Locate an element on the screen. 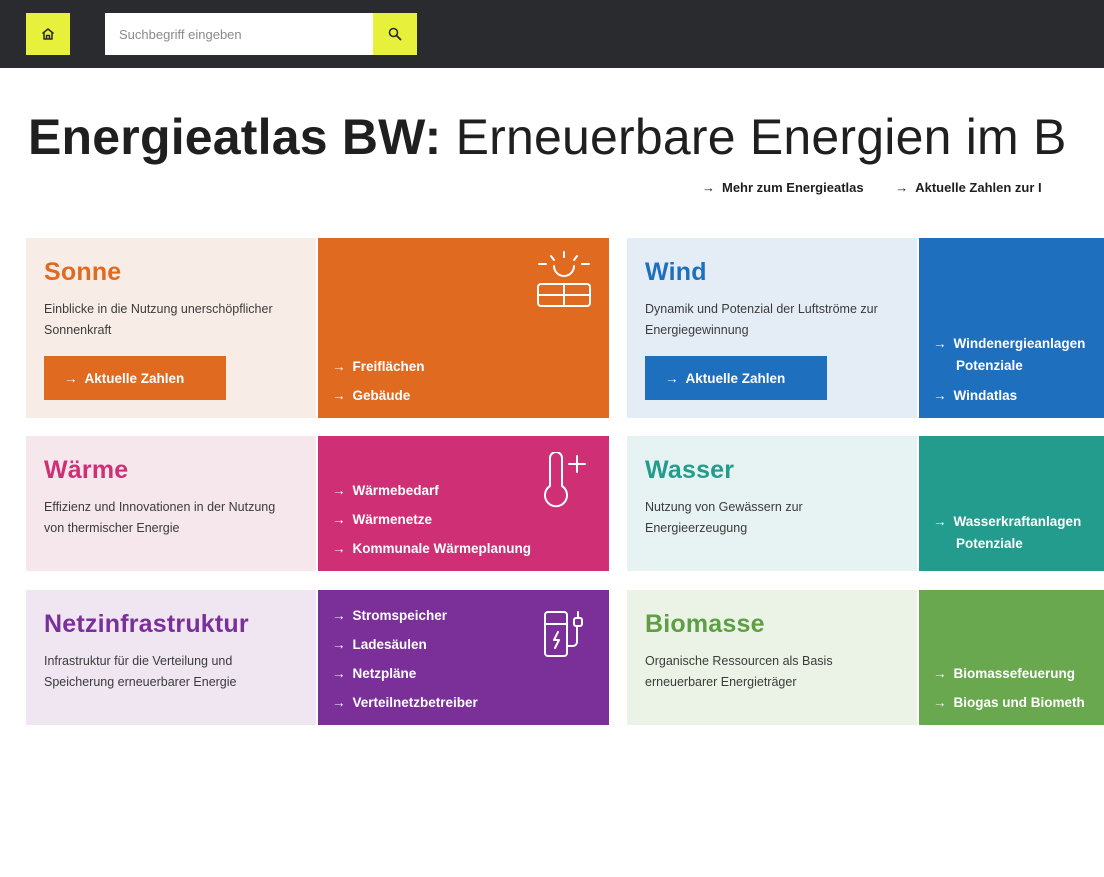 Image resolution: width=1104 pixels, height=877 pixels. tile-biomasse-links: → Biomassefeuerung → Biogas und Biometh is located at coordinates (1011, 657).